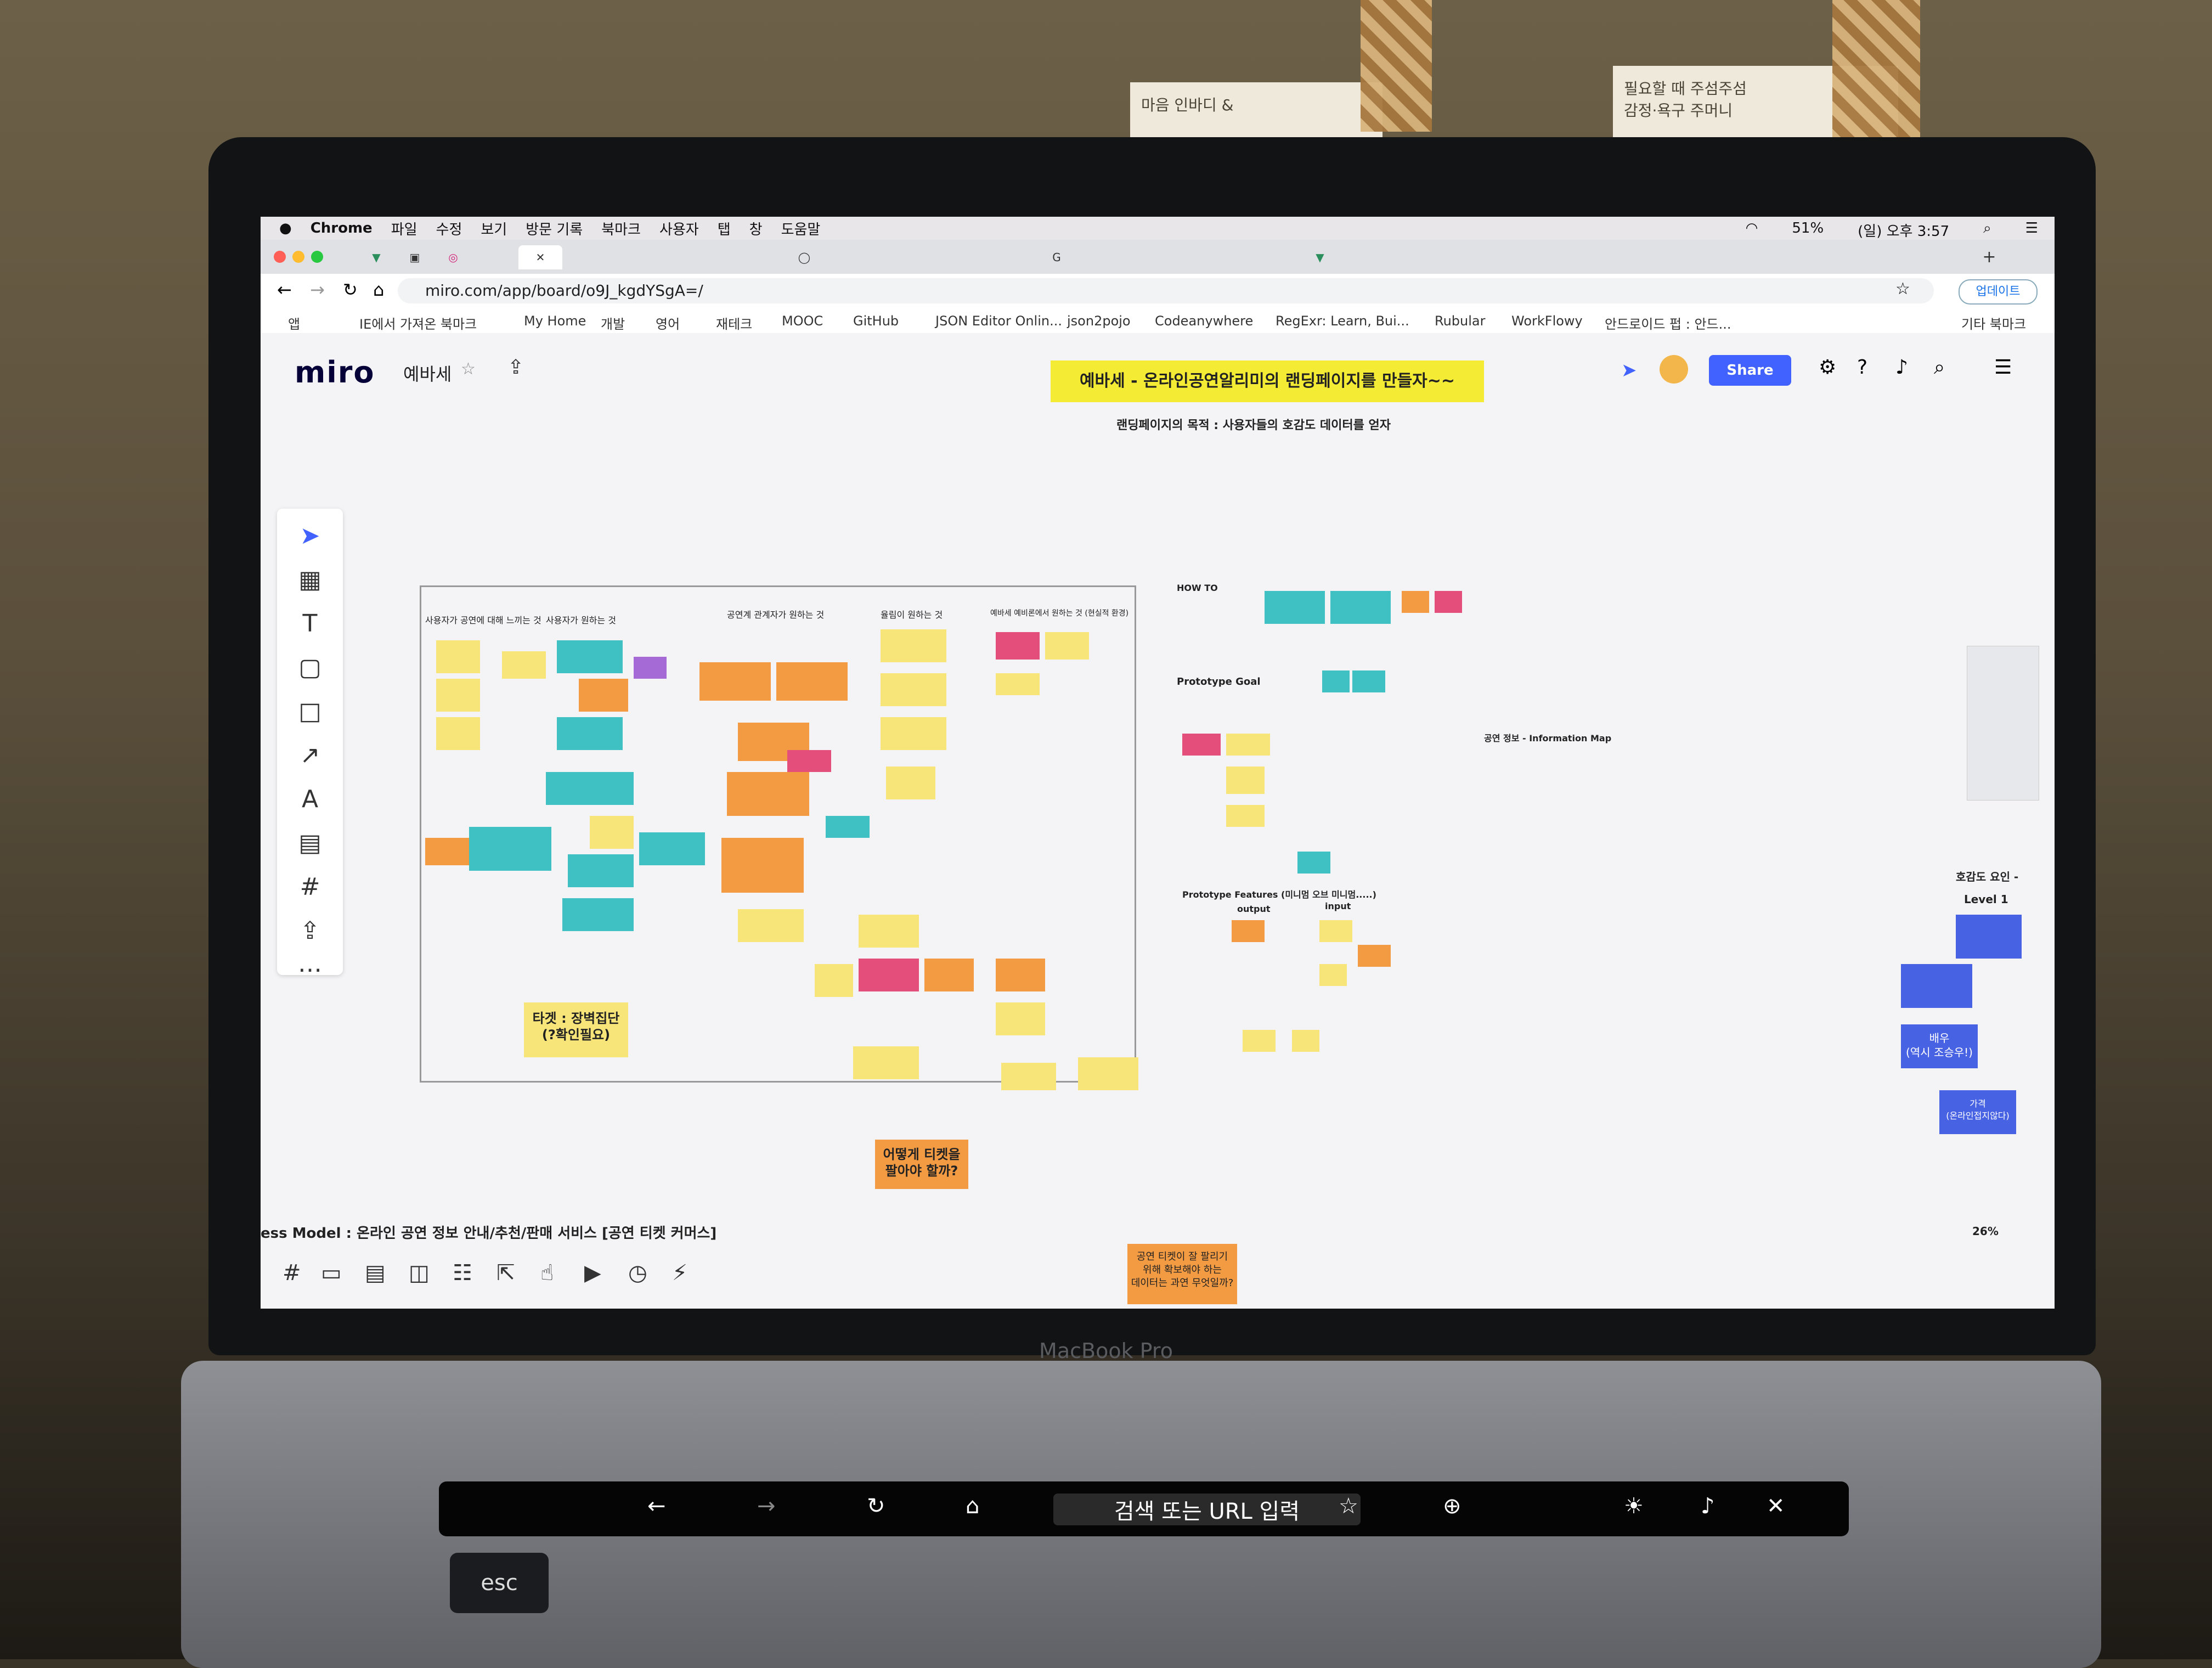 This screenshot has height=1668, width=2212. Describe the element at coordinates (756, 228) in the screenshot. I see `menu-window: 창` at that location.